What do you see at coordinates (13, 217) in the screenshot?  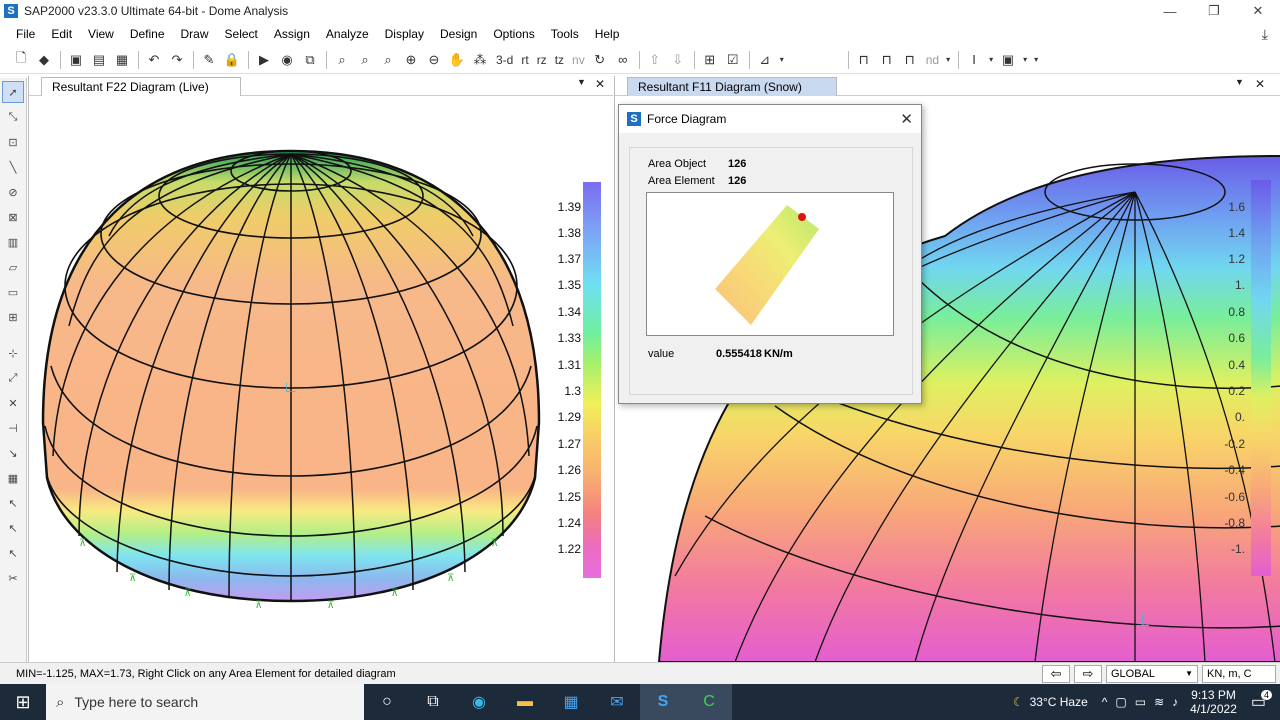 I see `draw-brace-icon: ⊠` at bounding box center [13, 217].